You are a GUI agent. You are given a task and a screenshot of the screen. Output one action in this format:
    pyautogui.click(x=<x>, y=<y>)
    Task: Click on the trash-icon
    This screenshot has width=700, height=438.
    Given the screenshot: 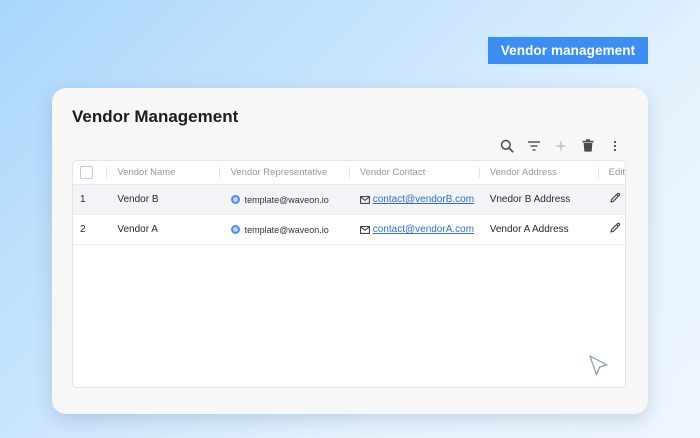 What is the action you would take?
    pyautogui.click(x=587, y=145)
    